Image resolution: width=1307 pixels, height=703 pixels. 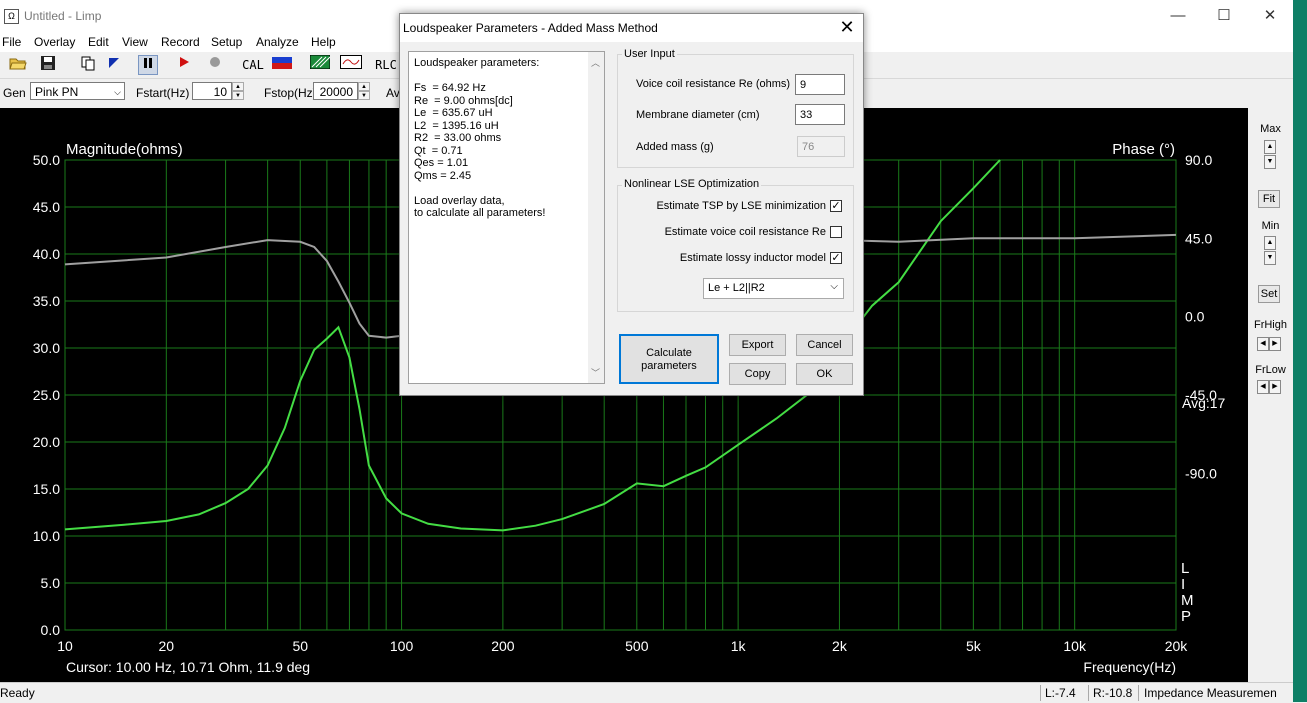 What do you see at coordinates (745, 232) in the screenshot?
I see `chk-re-label: Estimate voice coil resistance Re` at bounding box center [745, 232].